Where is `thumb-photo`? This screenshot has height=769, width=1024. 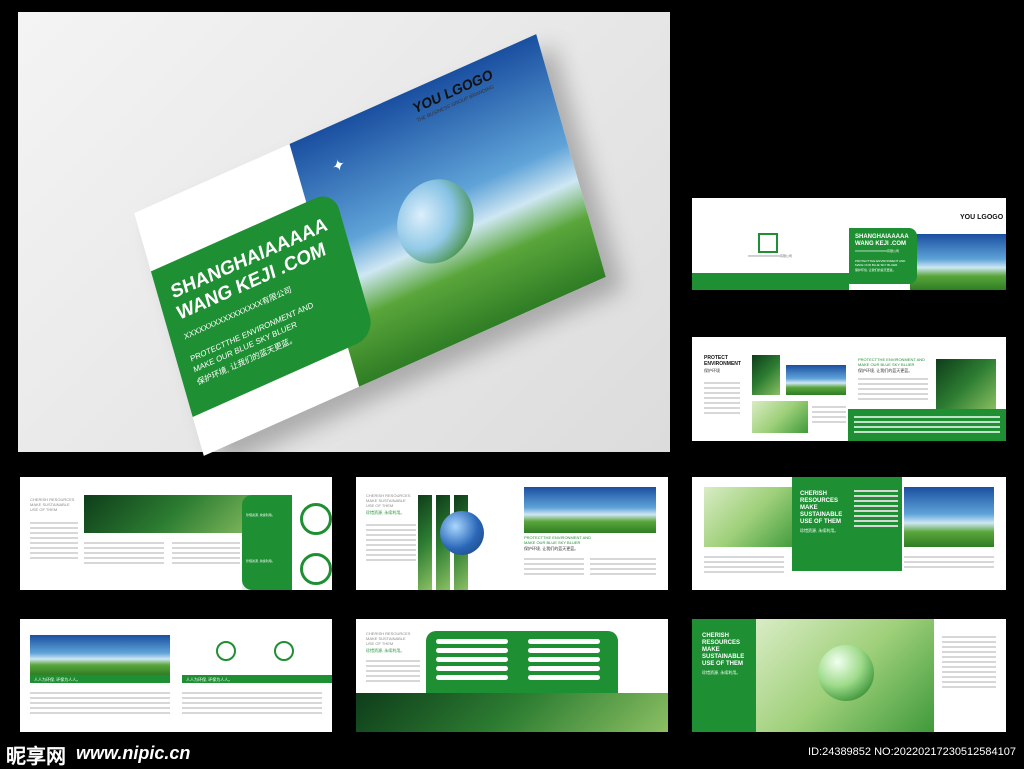
thumb-photo is located at coordinates (958, 262).